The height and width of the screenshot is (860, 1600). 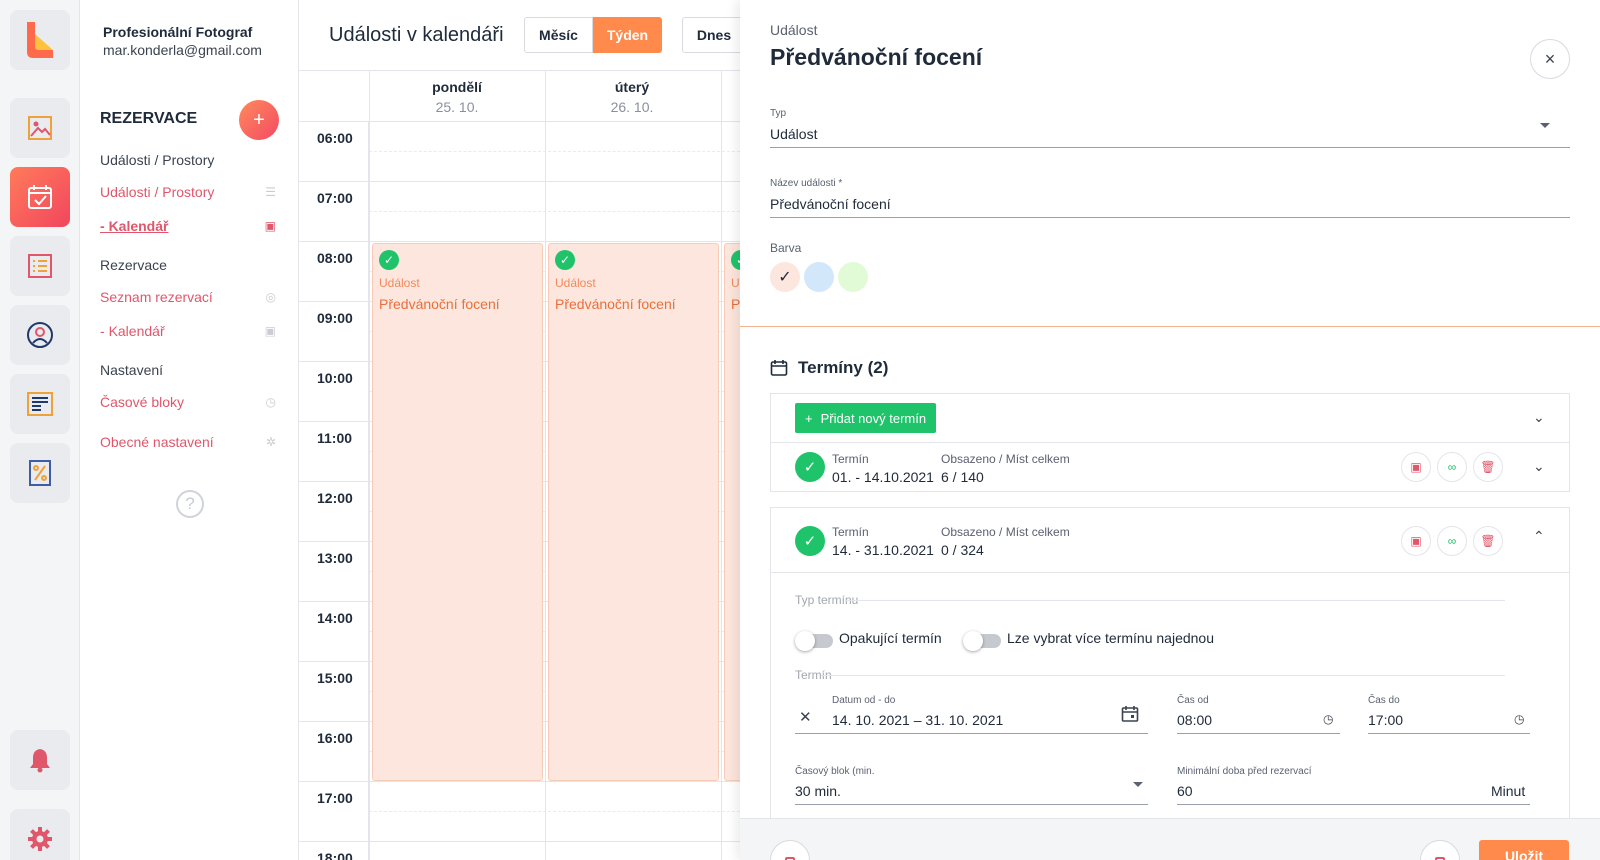 What do you see at coordinates (40, 834) in the screenshot?
I see `gear-icon` at bounding box center [40, 834].